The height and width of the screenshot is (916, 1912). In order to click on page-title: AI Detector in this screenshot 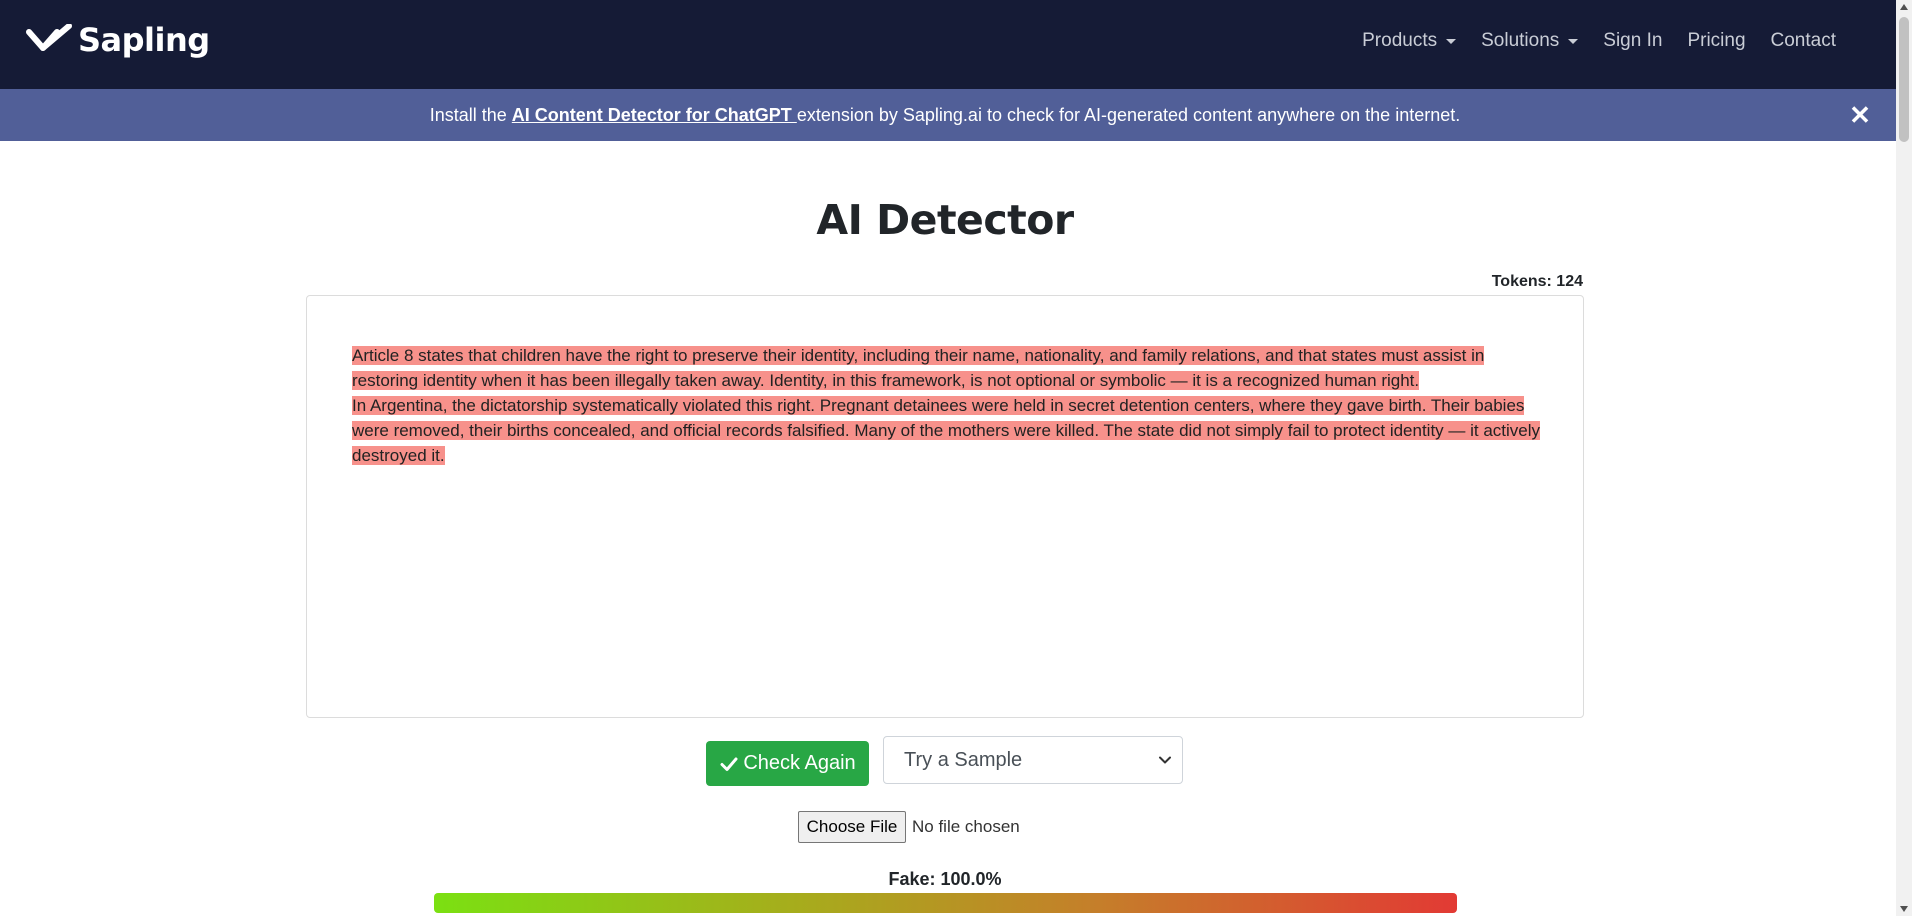, I will do `click(945, 220)`.